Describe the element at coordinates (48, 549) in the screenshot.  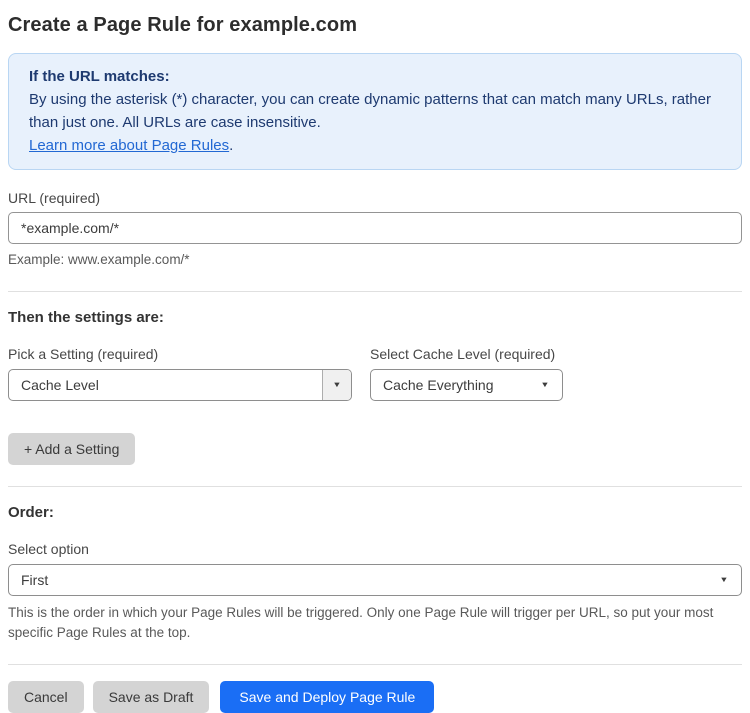
I see `order-label: Select option` at that location.